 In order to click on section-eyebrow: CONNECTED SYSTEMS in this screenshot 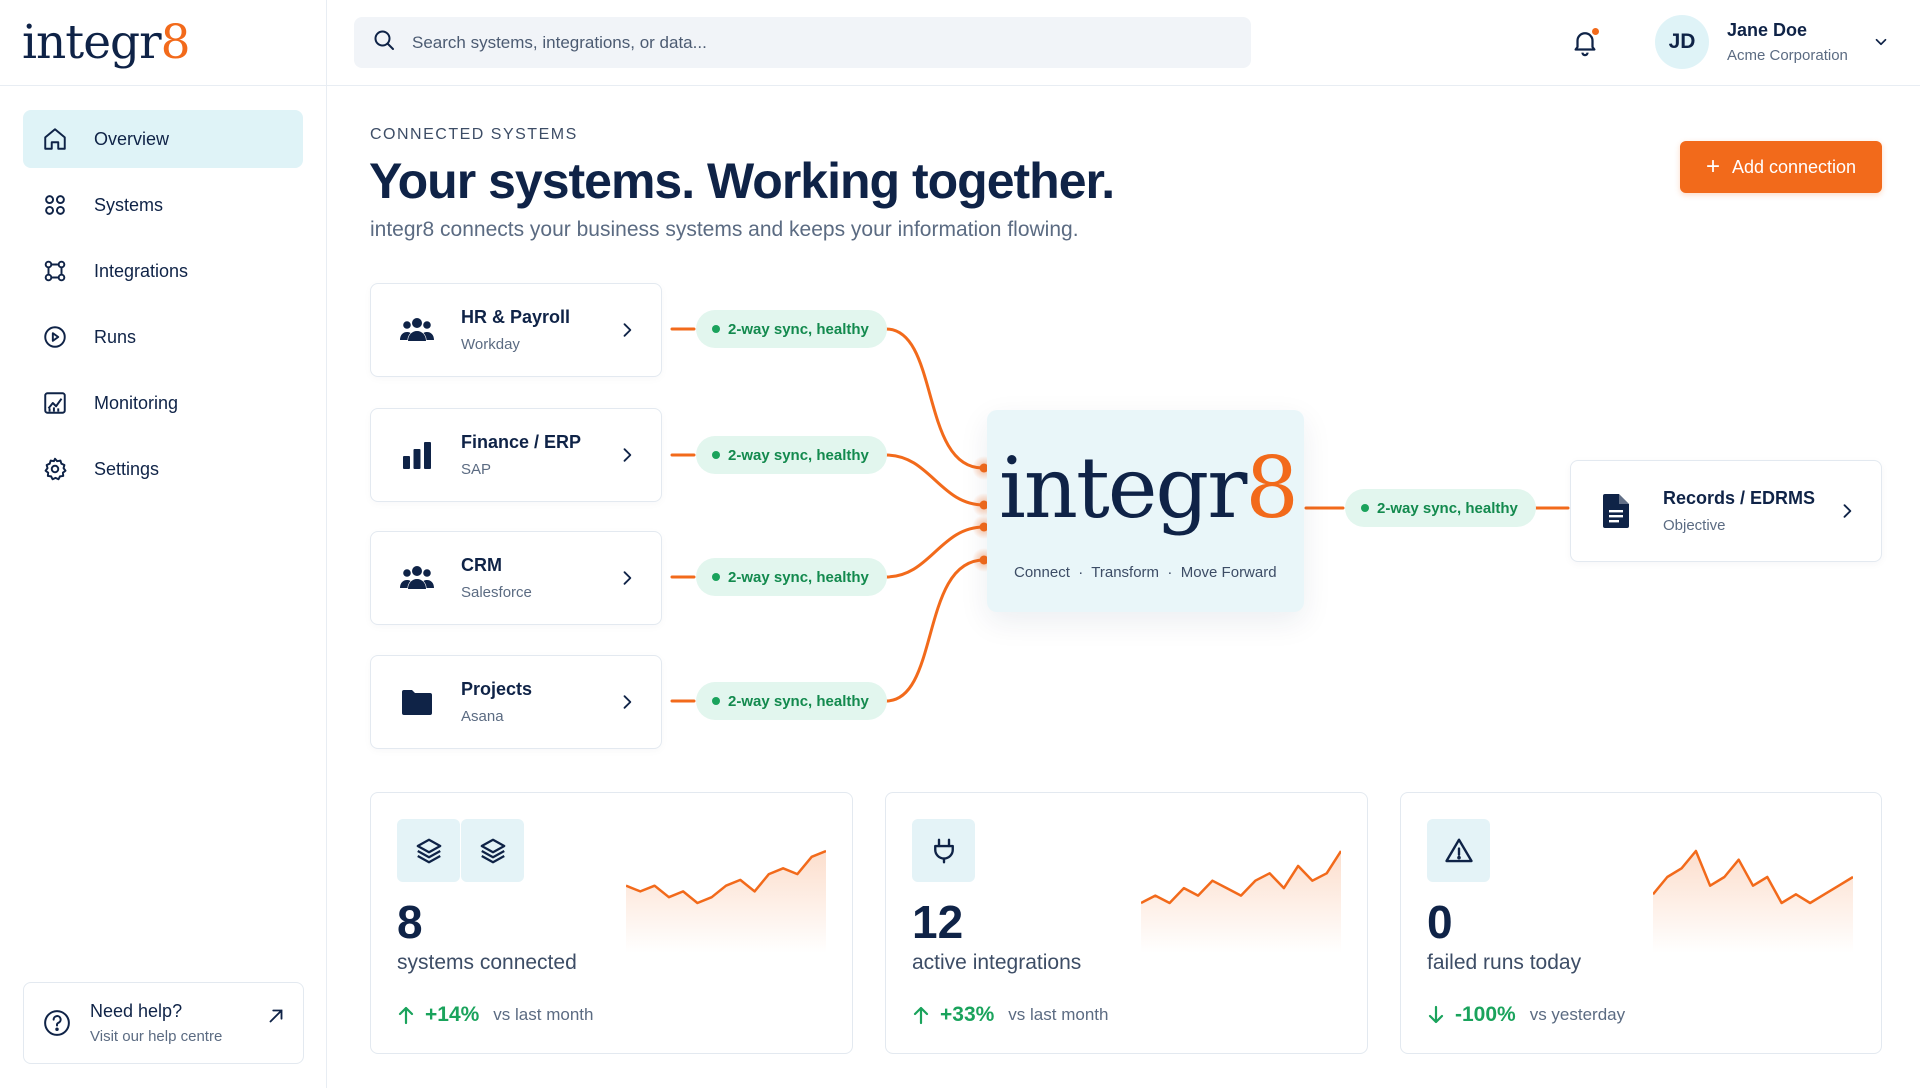, I will do `click(474, 134)`.